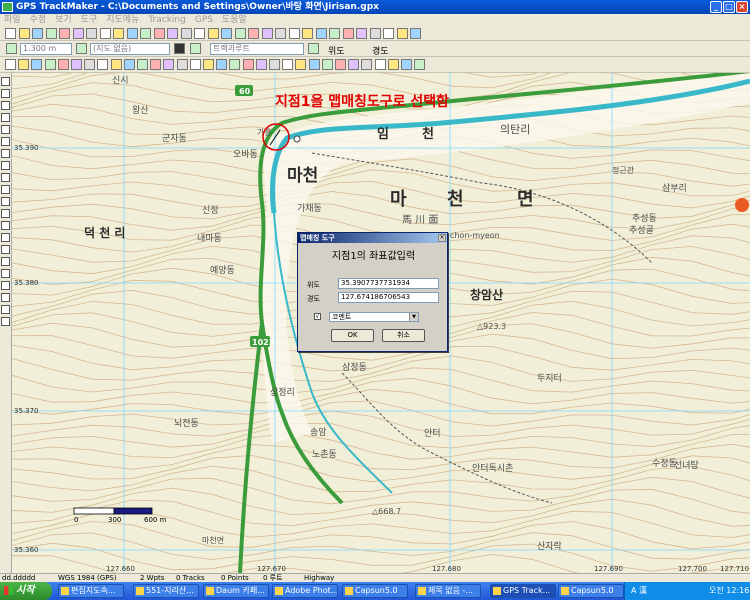 The image size is (750, 600). What do you see at coordinates (63, 20) in the screenshot?
I see `menu-item: 보기` at bounding box center [63, 20].